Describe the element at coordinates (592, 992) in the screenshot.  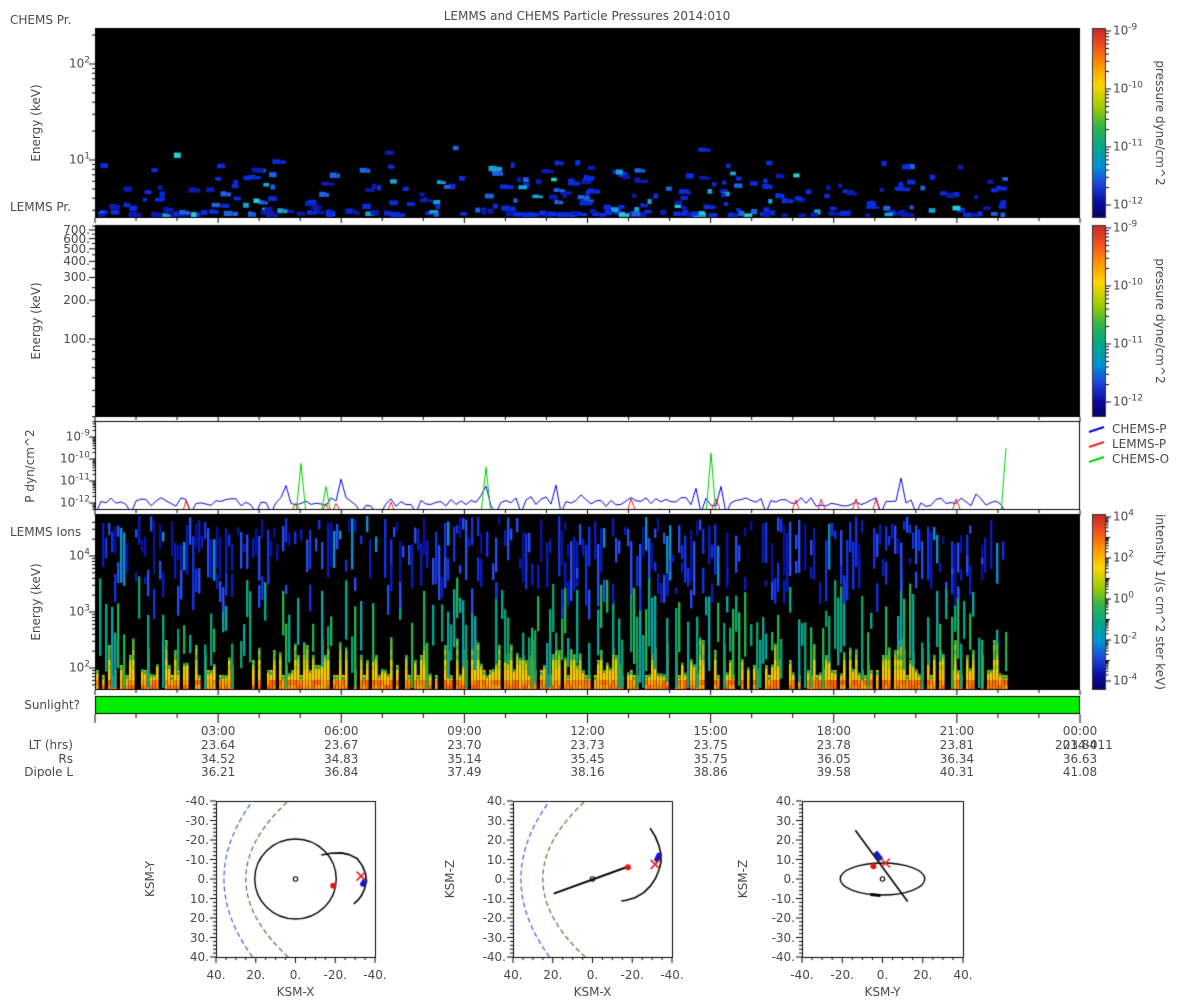
I see `orbit-xlabel: KSM-X` at that location.